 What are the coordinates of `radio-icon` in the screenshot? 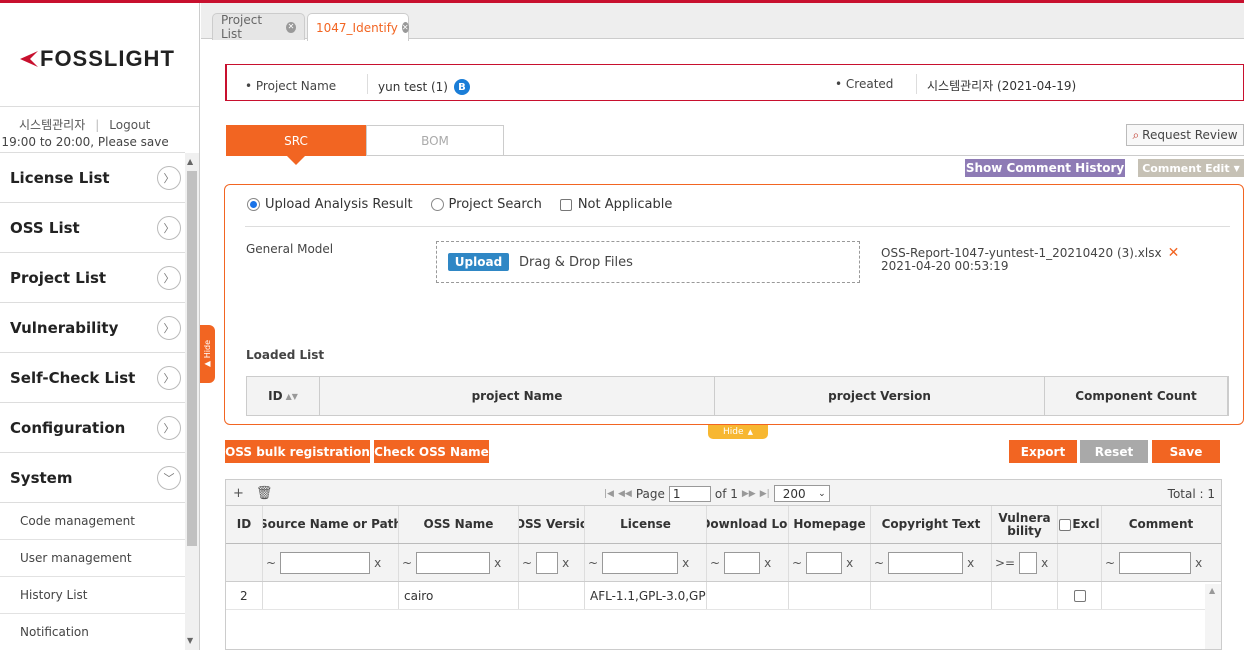 It's located at (437, 204).